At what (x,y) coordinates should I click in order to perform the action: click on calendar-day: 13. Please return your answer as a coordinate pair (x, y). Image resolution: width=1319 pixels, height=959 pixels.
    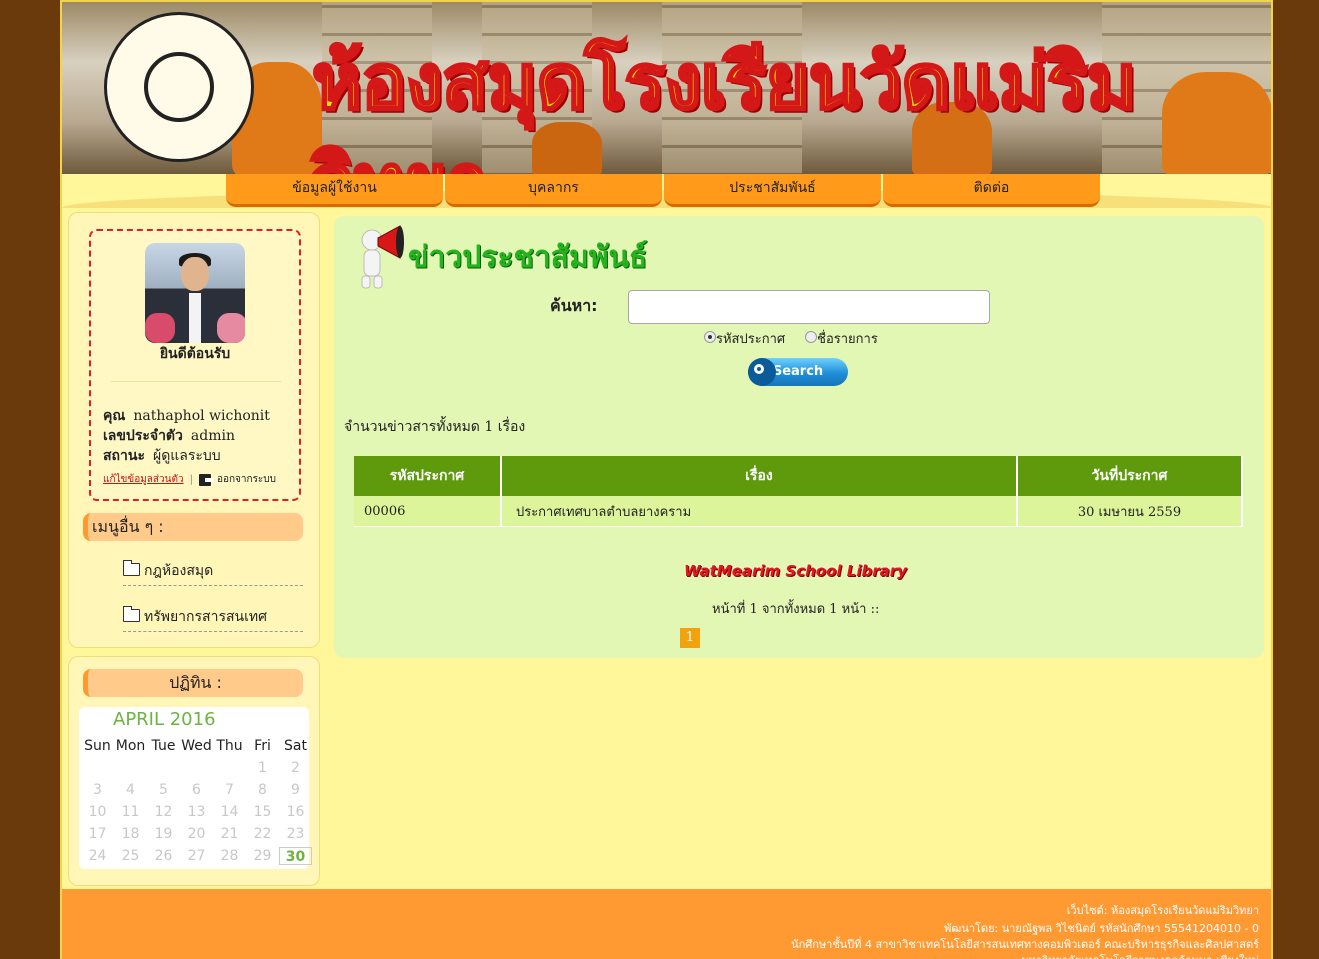
    Looking at the image, I should click on (196, 812).